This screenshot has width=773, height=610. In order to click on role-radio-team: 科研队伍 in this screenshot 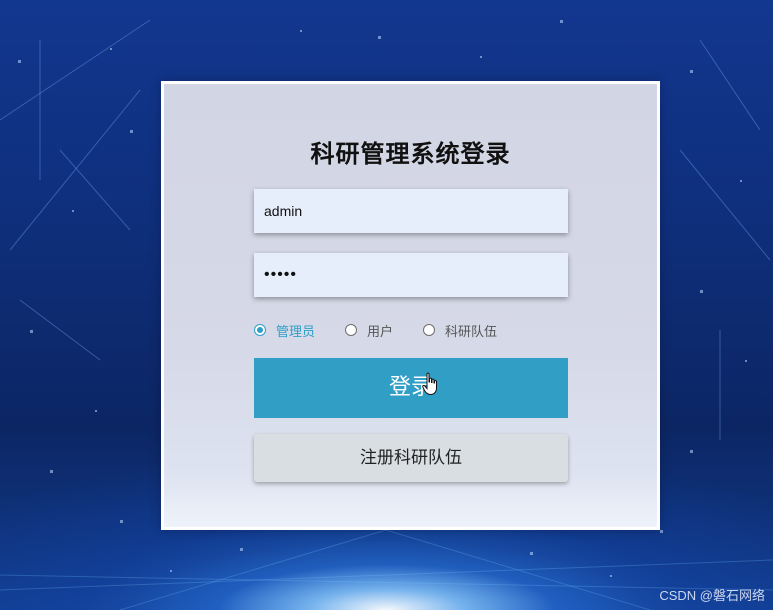, I will do `click(460, 330)`.